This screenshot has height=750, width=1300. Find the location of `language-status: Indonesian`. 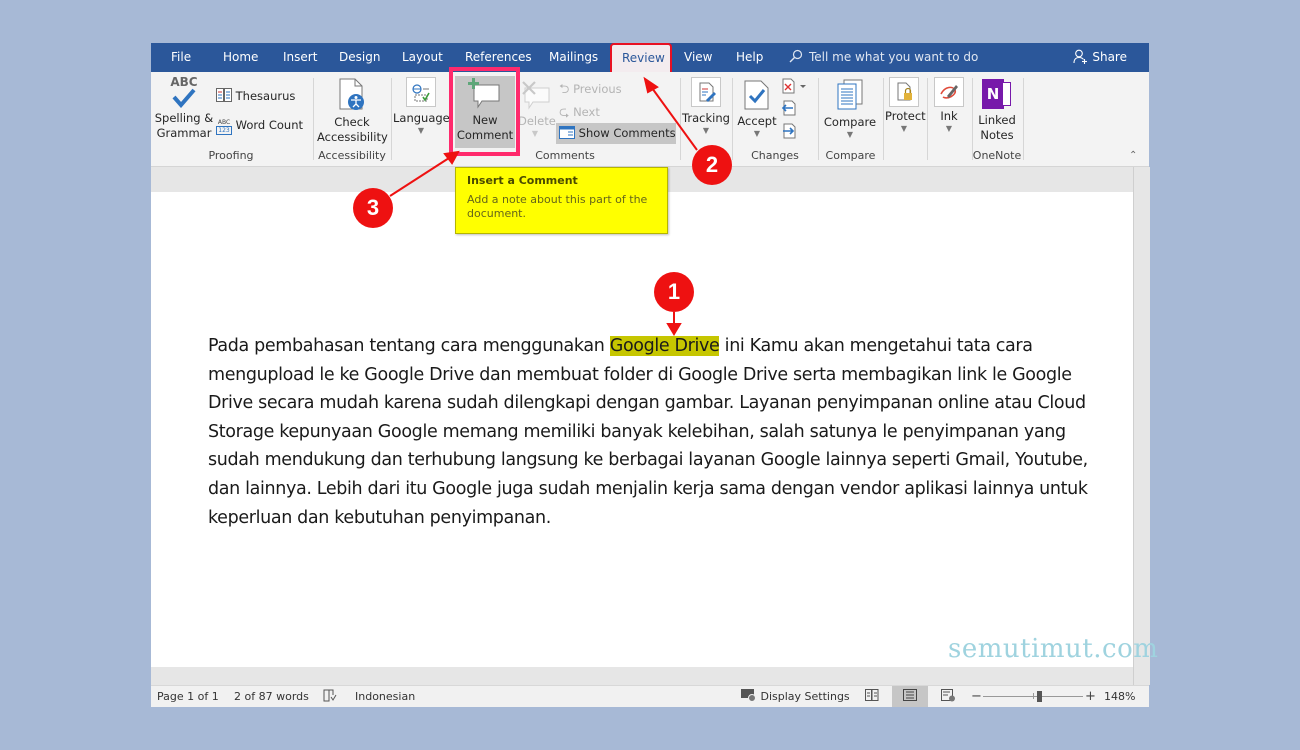

language-status: Indonesian is located at coordinates (385, 696).